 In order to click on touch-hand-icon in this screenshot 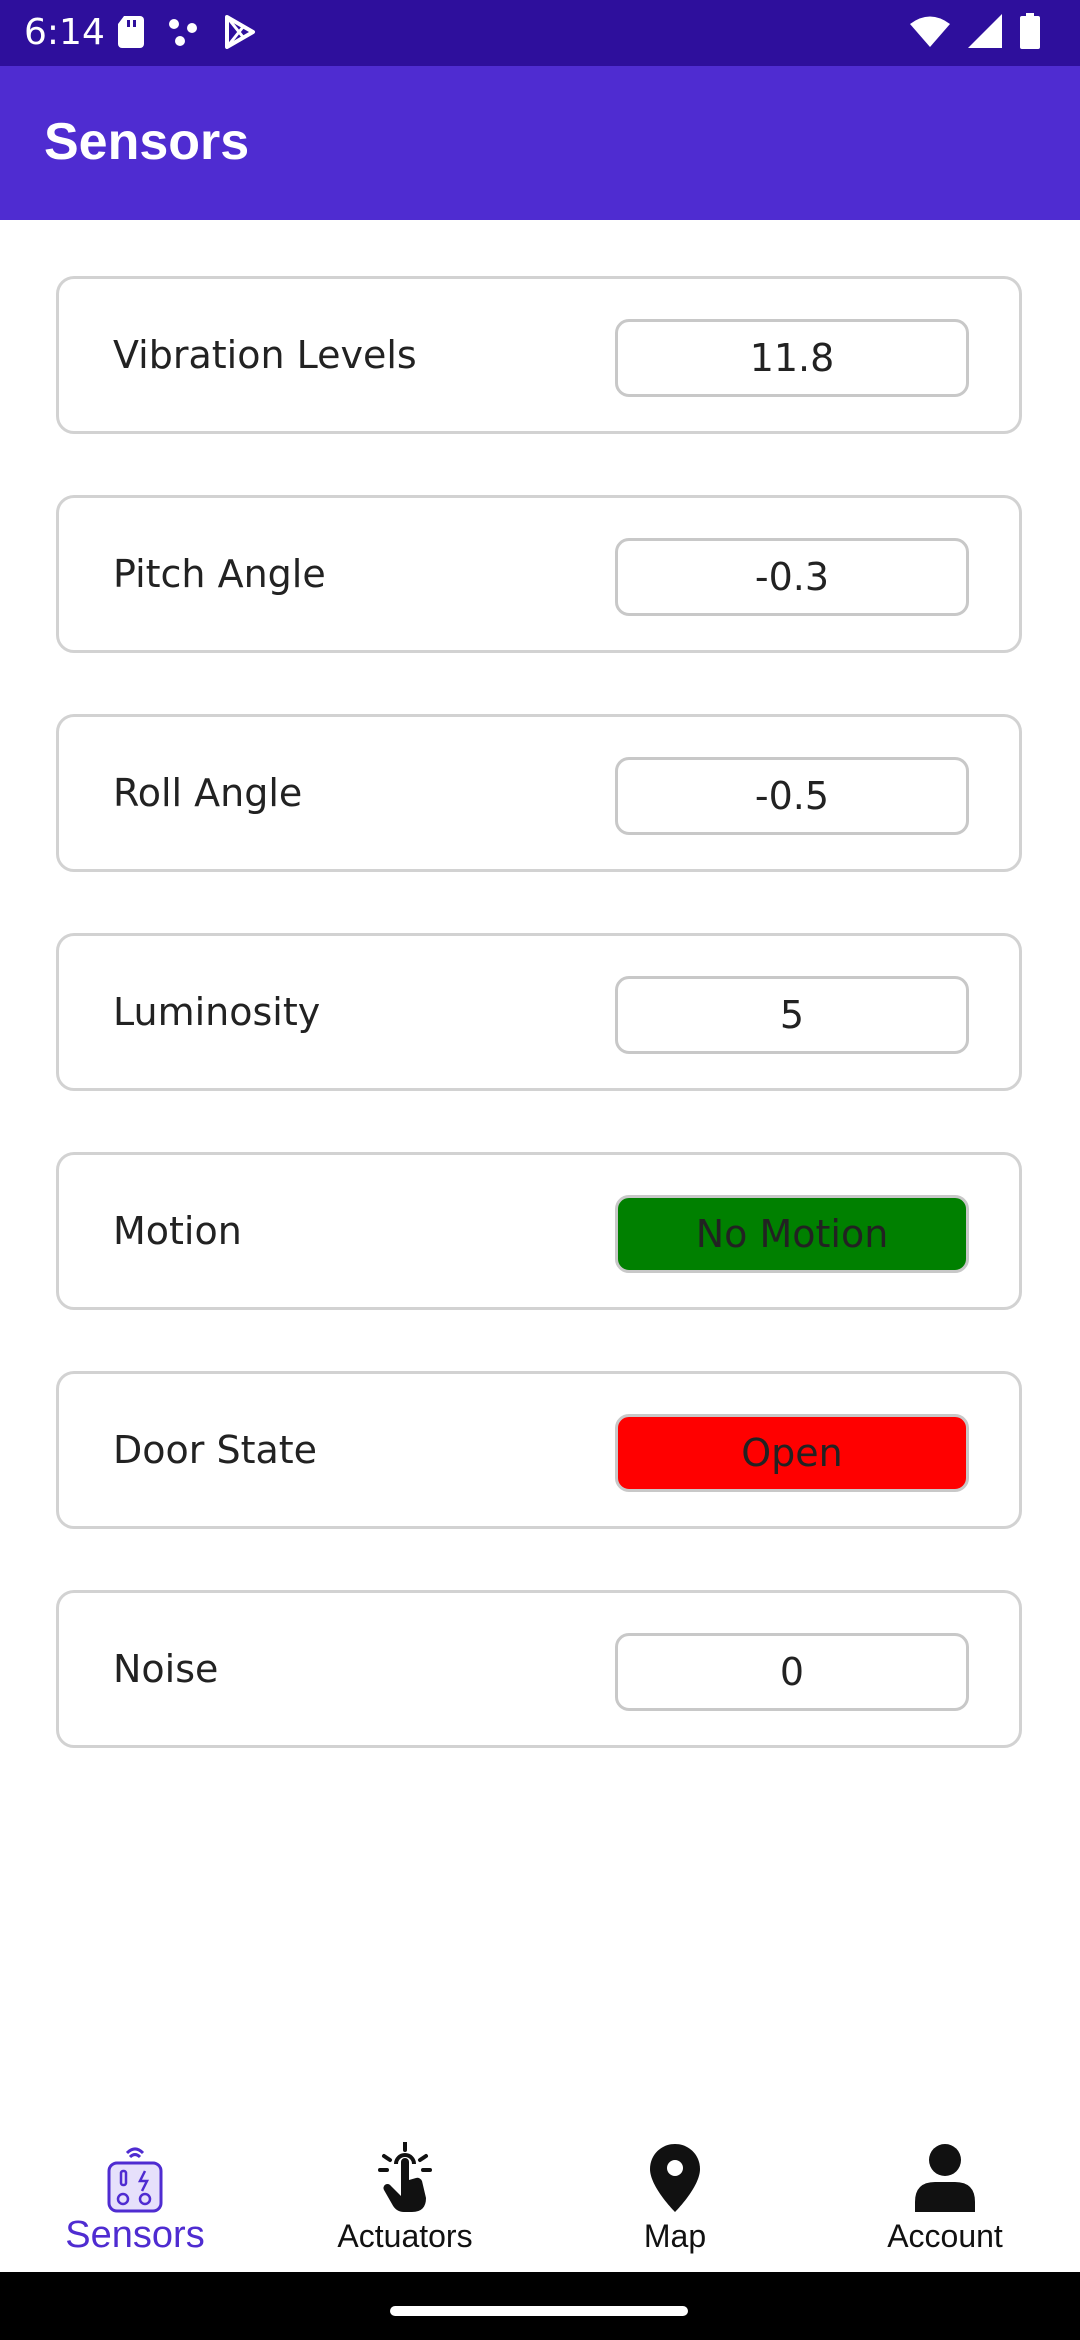, I will do `click(405, 2178)`.